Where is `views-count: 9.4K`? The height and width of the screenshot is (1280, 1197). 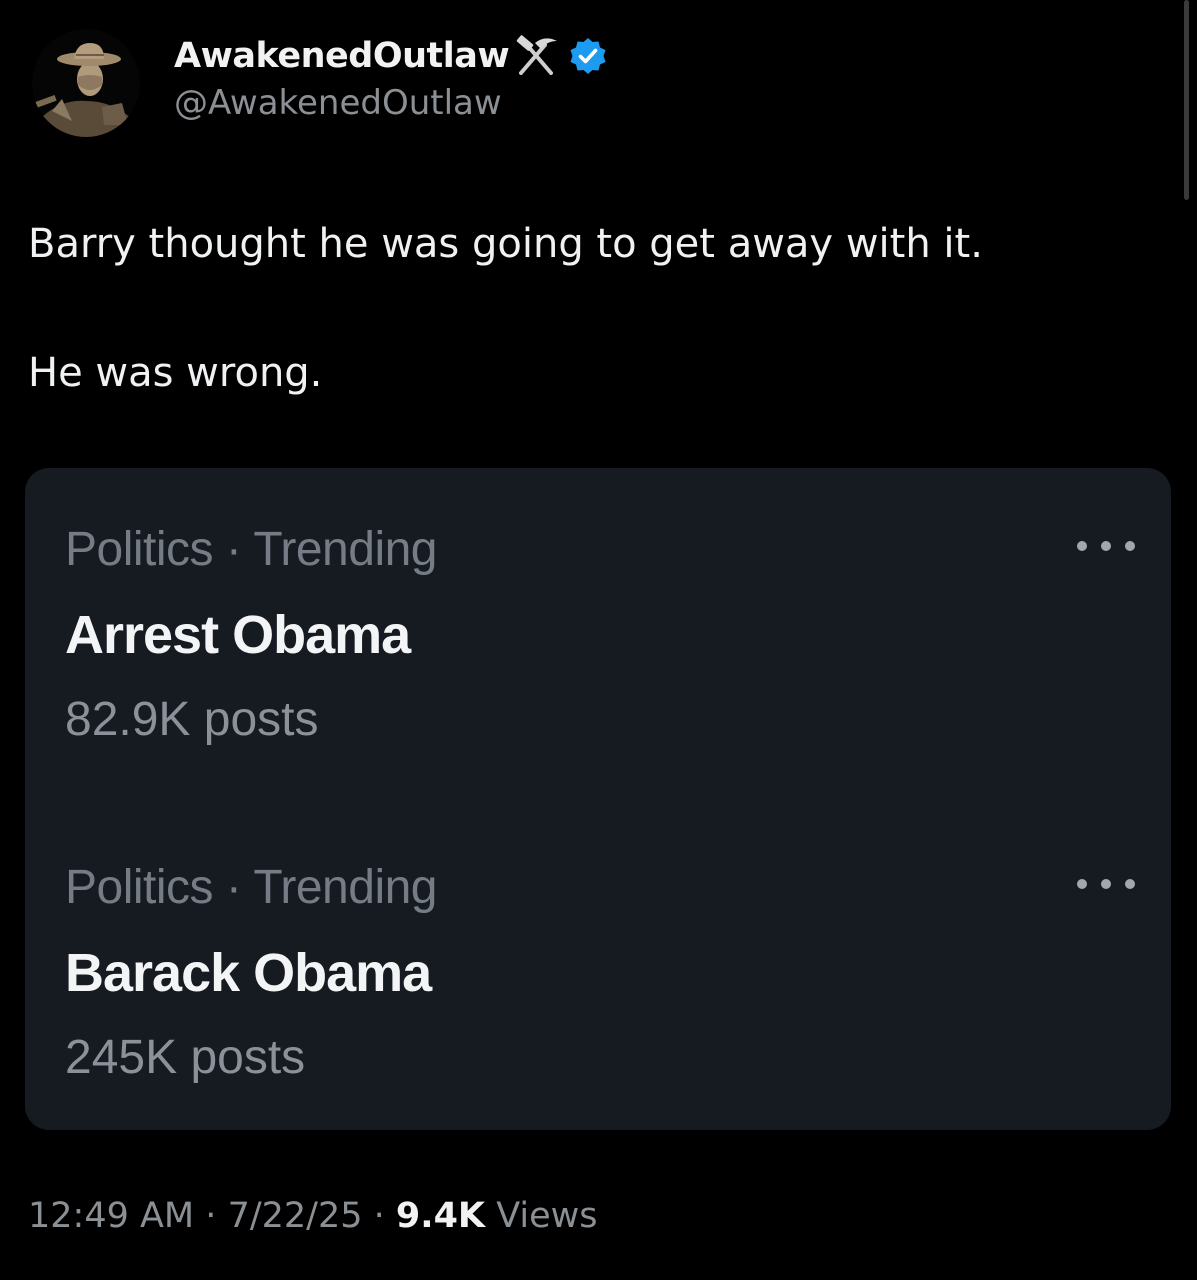 views-count: 9.4K is located at coordinates (440, 1216).